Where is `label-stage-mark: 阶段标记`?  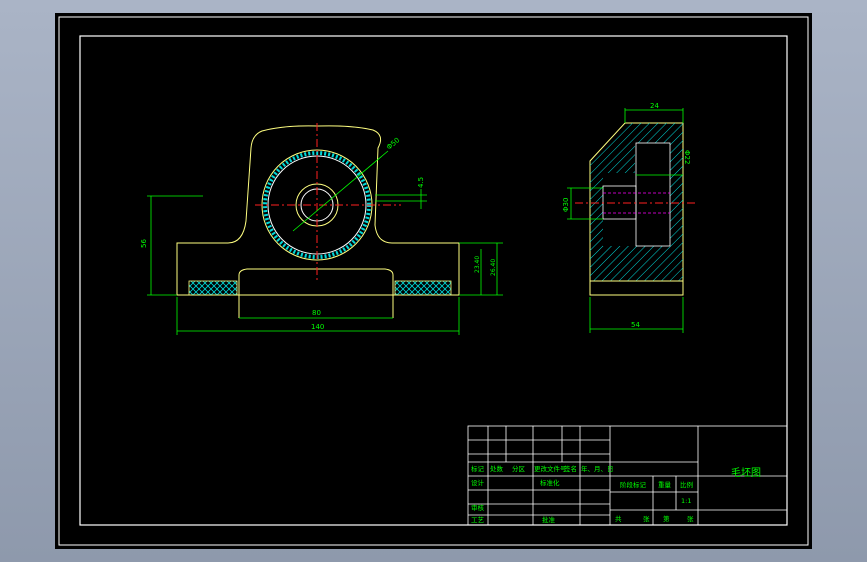
label-stage-mark: 阶段标记 is located at coordinates (633, 484).